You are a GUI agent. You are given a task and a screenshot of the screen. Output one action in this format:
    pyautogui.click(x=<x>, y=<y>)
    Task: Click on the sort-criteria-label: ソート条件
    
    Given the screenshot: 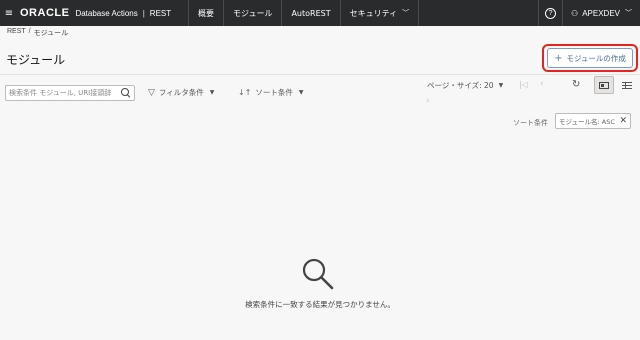 What is the action you would take?
    pyautogui.click(x=530, y=123)
    